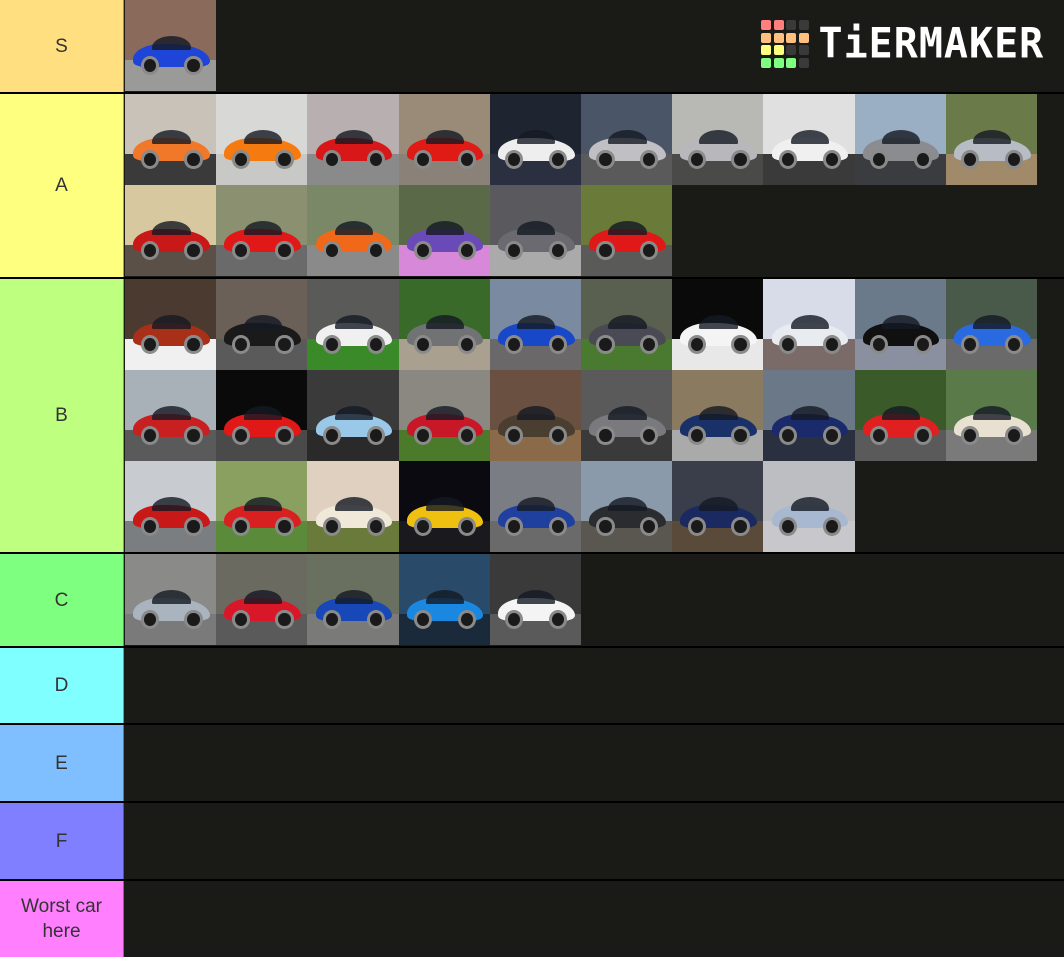 The height and width of the screenshot is (957, 1064). Describe the element at coordinates (594, 919) in the screenshot. I see `tier-items-worst` at that location.